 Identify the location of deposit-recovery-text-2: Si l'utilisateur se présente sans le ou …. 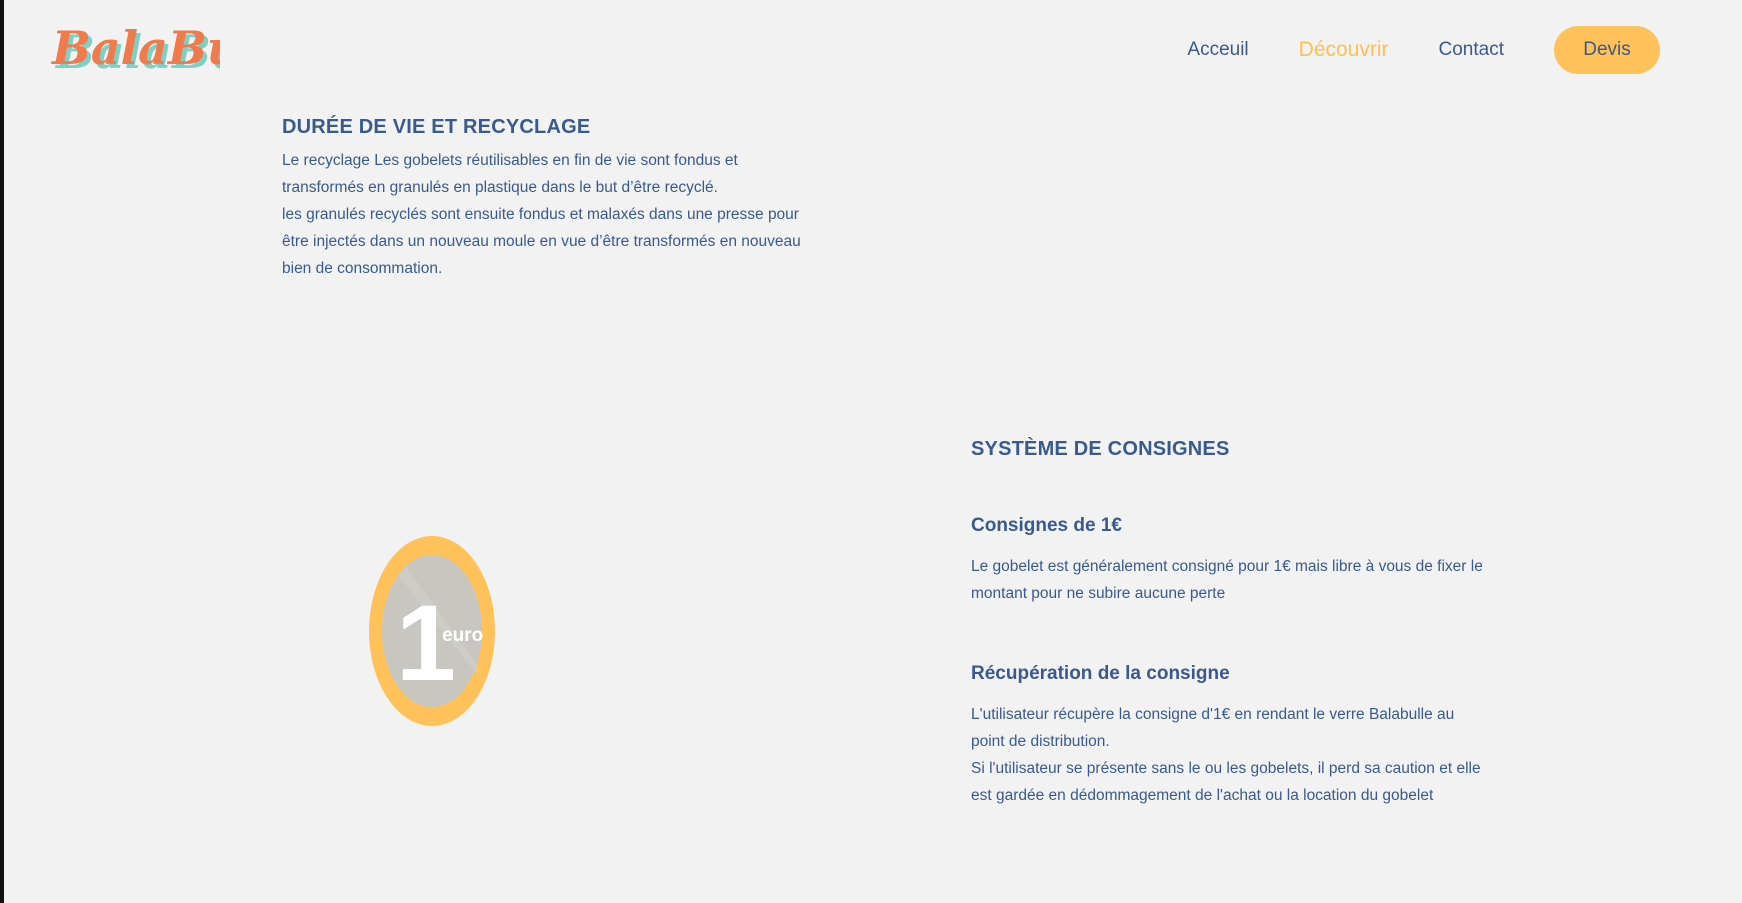
(1226, 782).